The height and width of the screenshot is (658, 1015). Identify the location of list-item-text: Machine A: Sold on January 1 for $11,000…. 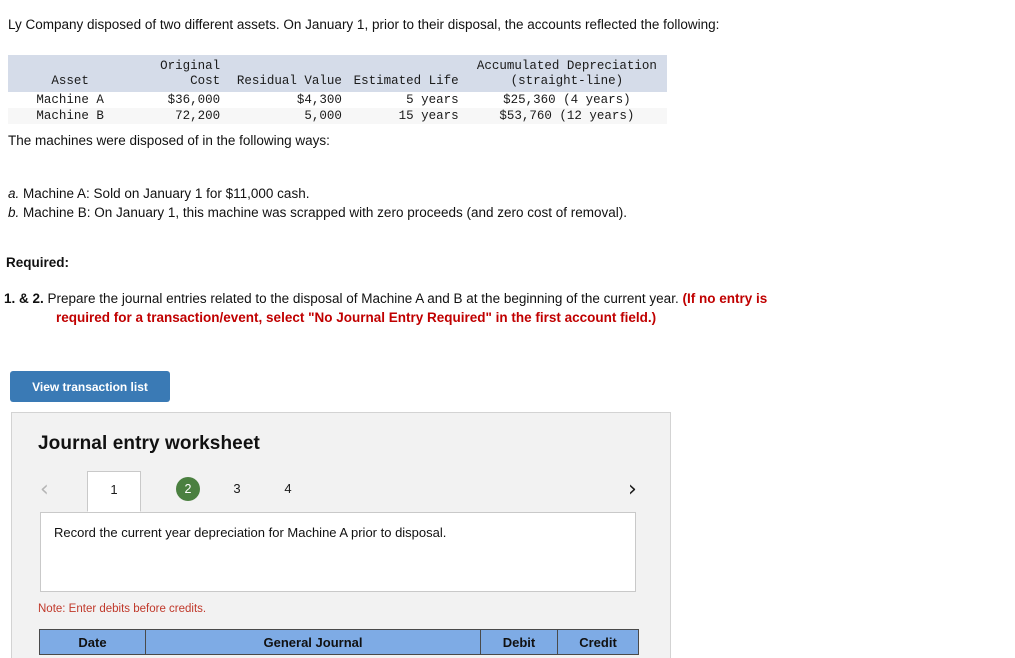
(164, 193).